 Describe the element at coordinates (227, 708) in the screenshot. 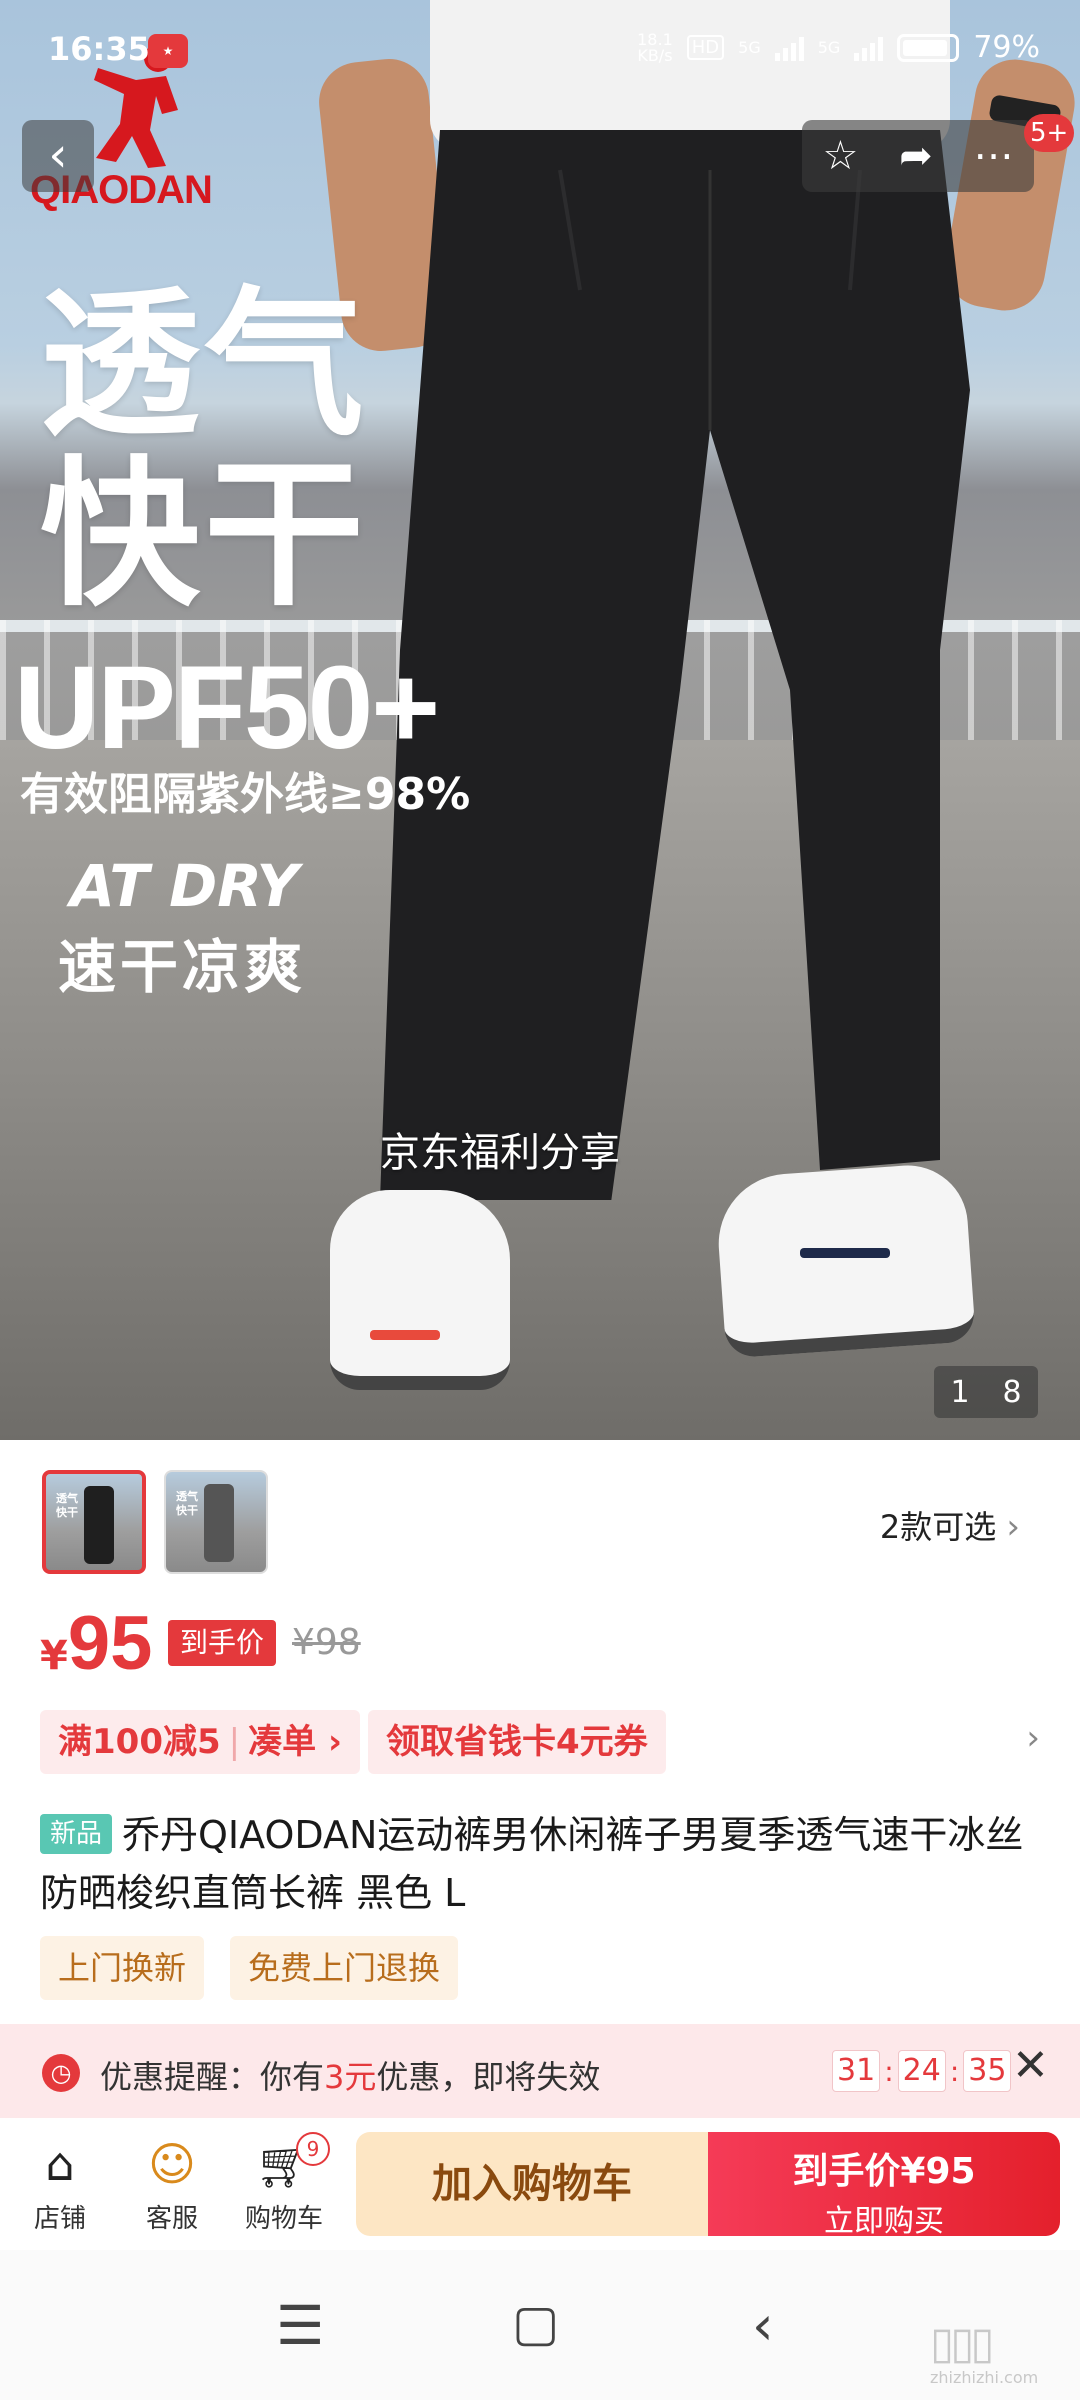

I see `upf-label: UPF50+` at that location.